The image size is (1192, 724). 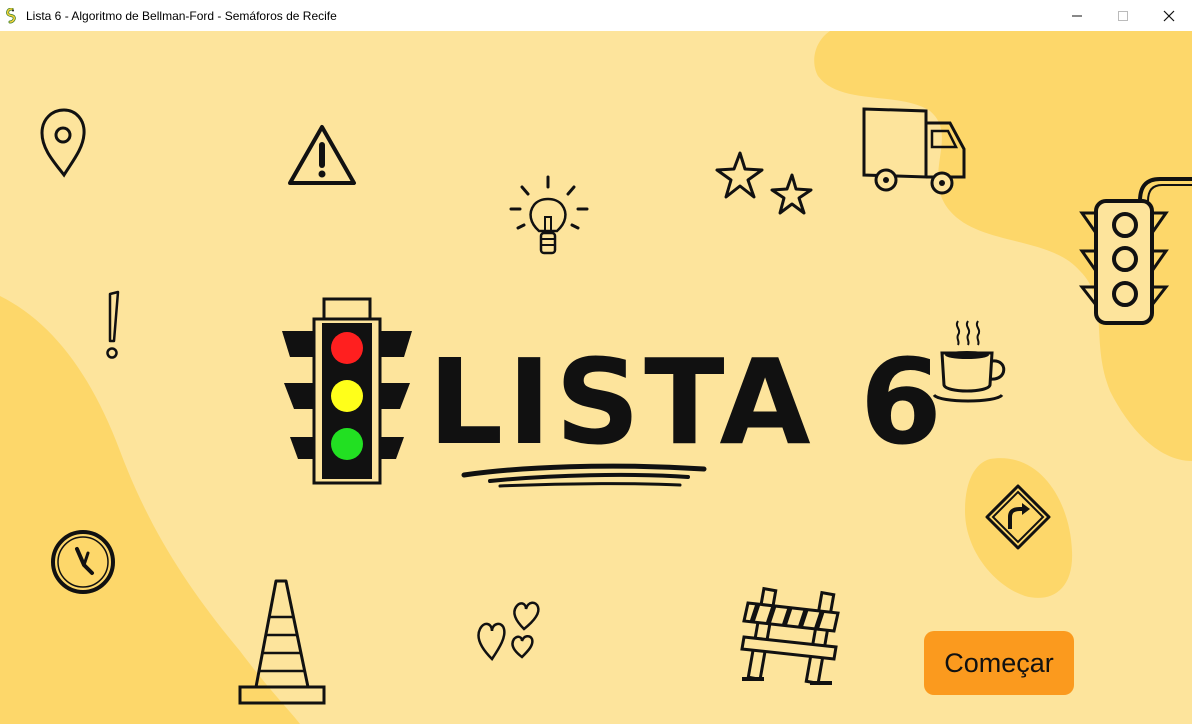 I want to click on traffic-cone-icon, so click(x=282, y=642).